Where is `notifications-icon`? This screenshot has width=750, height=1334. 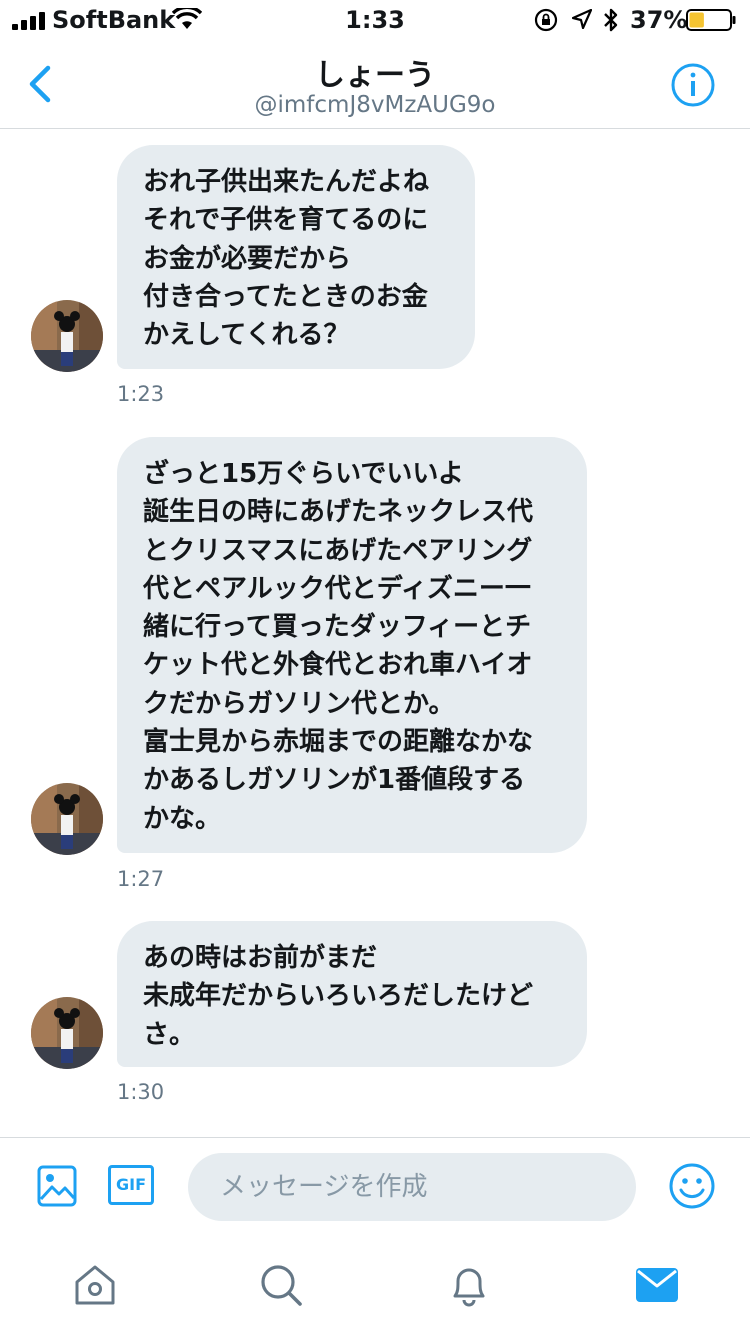 notifications-icon is located at coordinates (469, 1285).